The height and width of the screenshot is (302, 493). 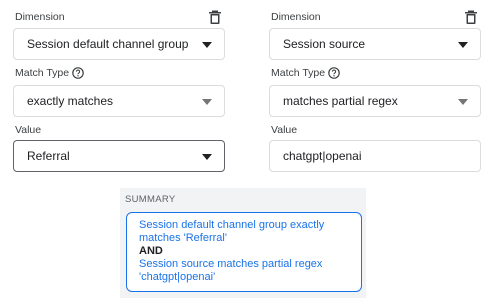 I want to click on summary-conjunction: AND, so click(x=151, y=251).